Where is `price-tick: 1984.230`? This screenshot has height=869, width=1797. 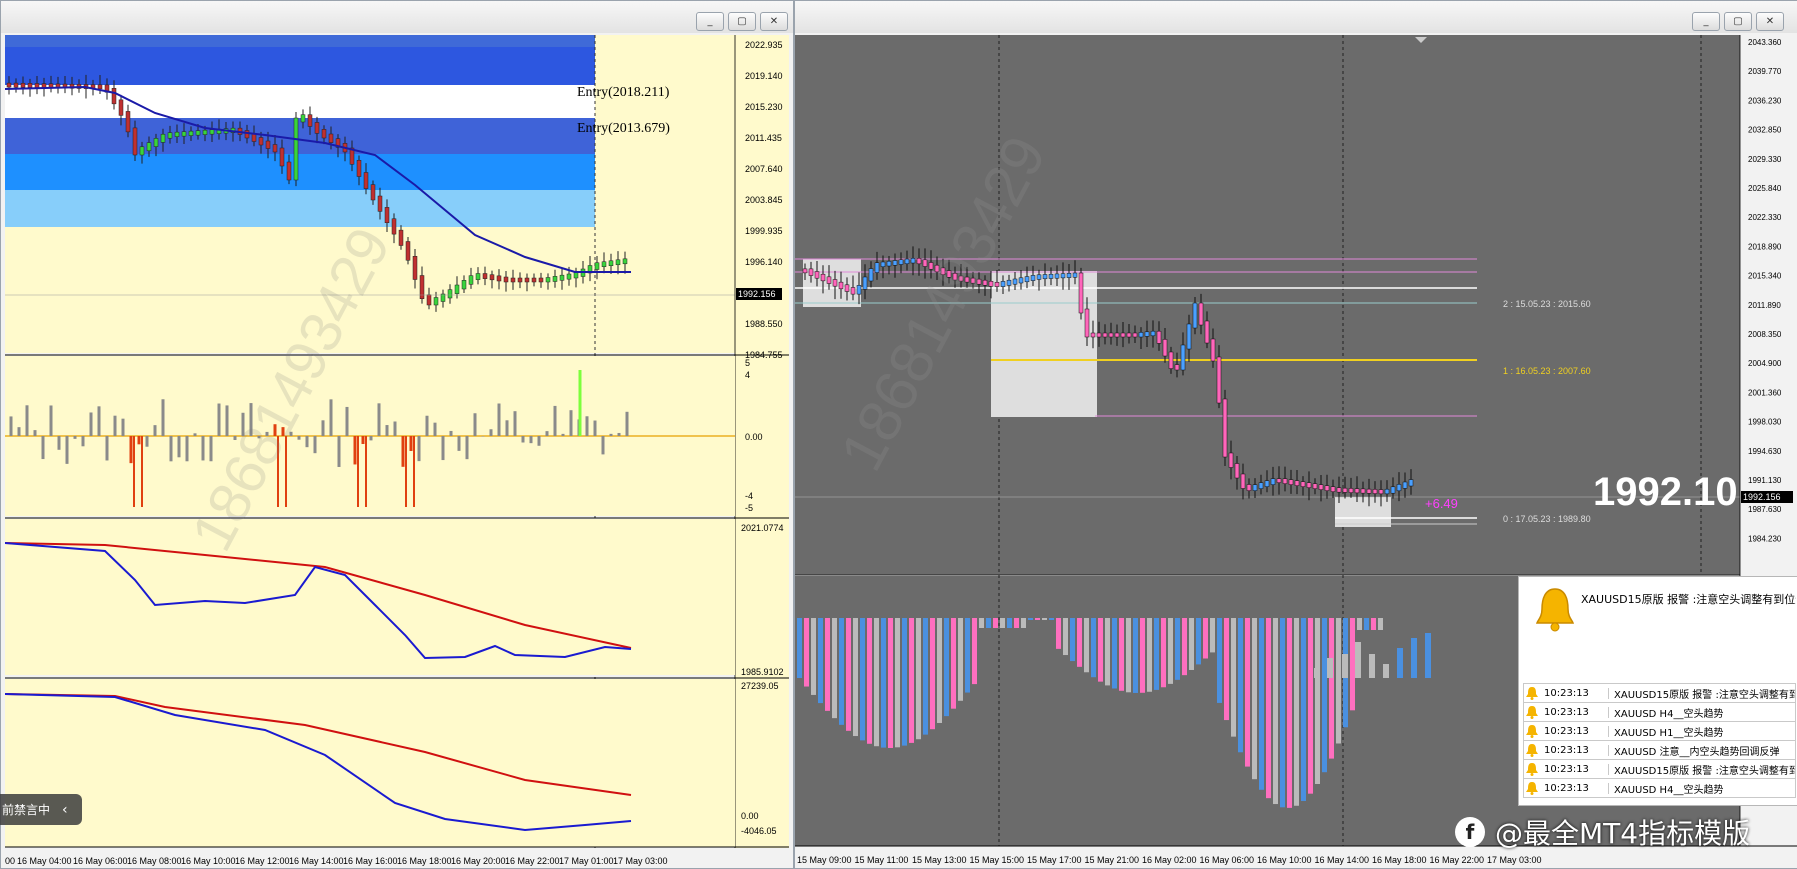
price-tick: 1984.230 is located at coordinates (1765, 538).